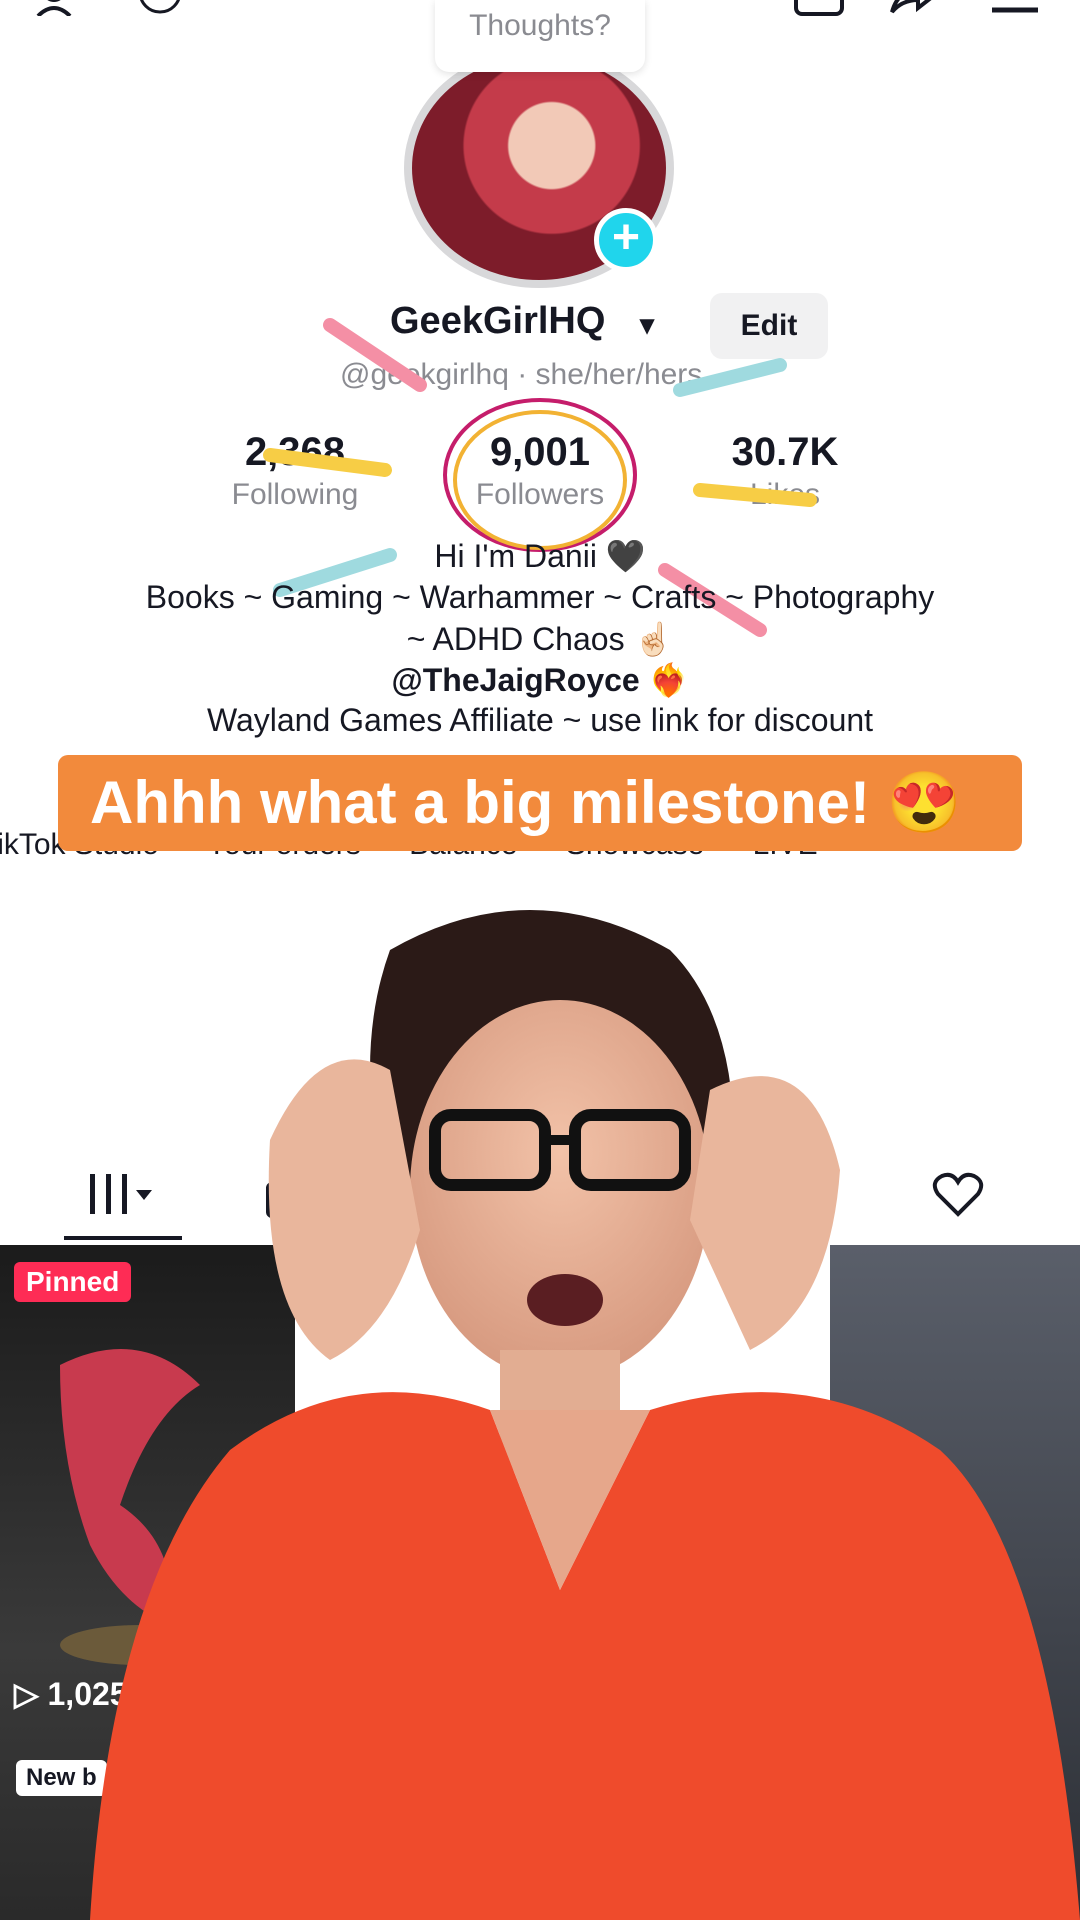 This screenshot has height=1920, width=1080. Describe the element at coordinates (626, 240) in the screenshot. I see `add-story-plus-icon: +` at that location.